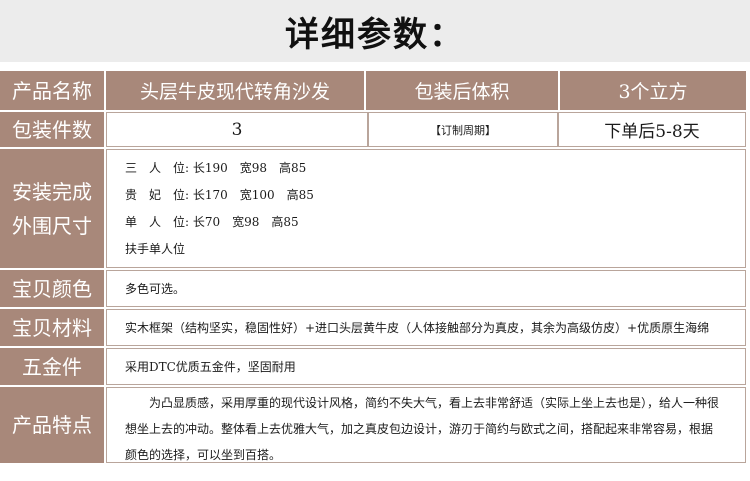  I want to click on dimension-armrest-single: 扶手单人位, so click(155, 248).